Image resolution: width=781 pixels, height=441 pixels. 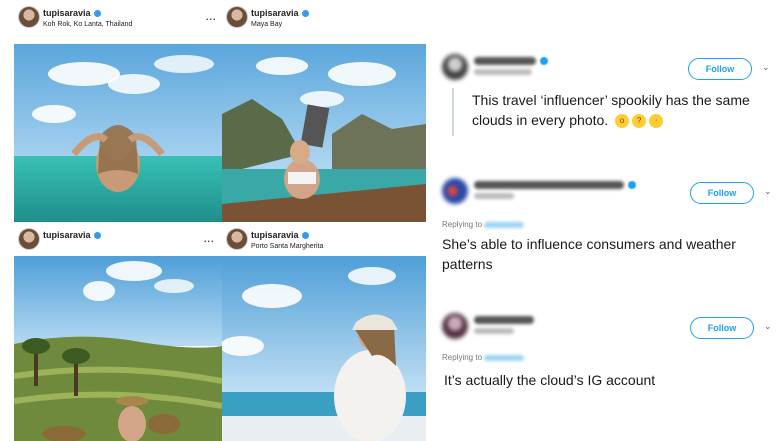 I want to click on post-header: tupisaravia Koh Rok, Ko Lanta, Thailand, so click(x=118, y=22).